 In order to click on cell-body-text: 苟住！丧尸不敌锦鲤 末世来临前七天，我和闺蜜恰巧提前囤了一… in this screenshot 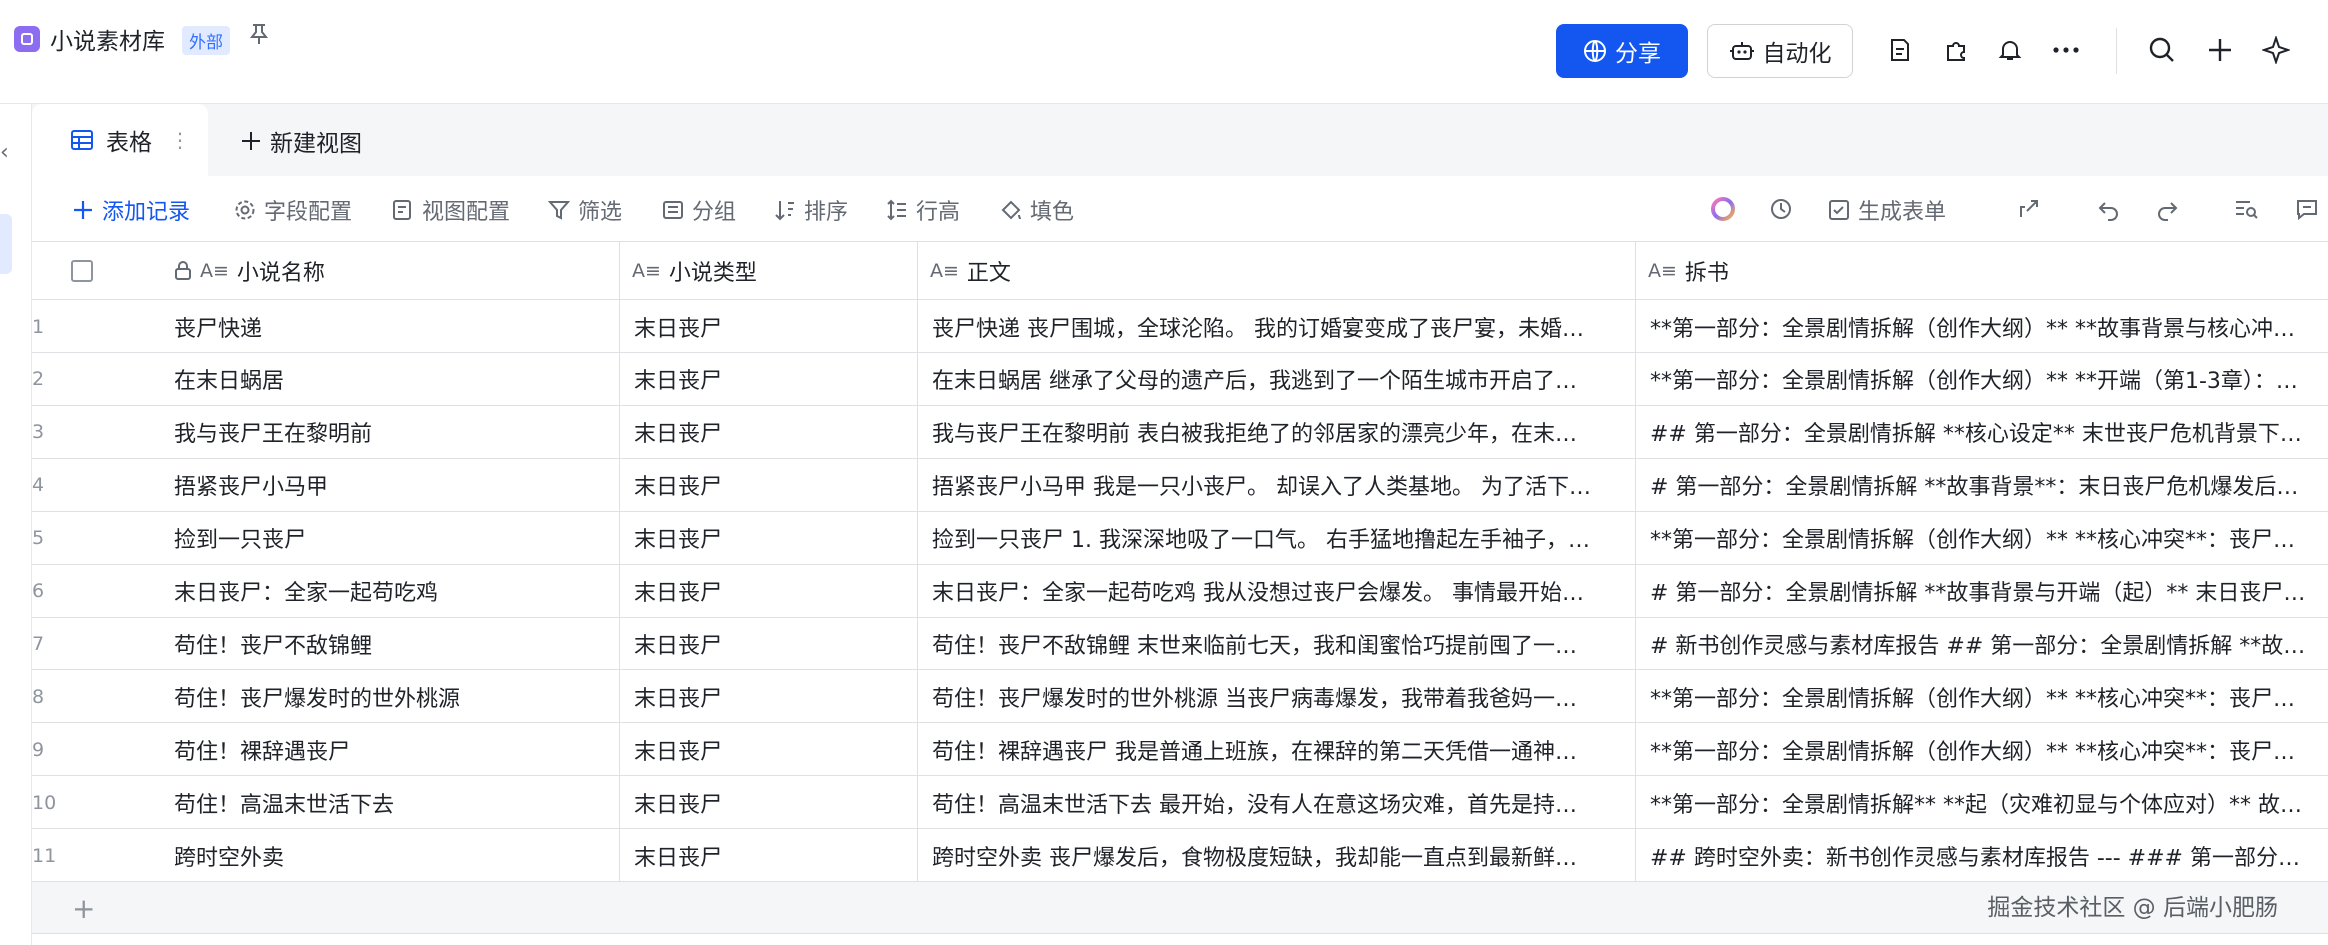, I will do `click(1277, 644)`.